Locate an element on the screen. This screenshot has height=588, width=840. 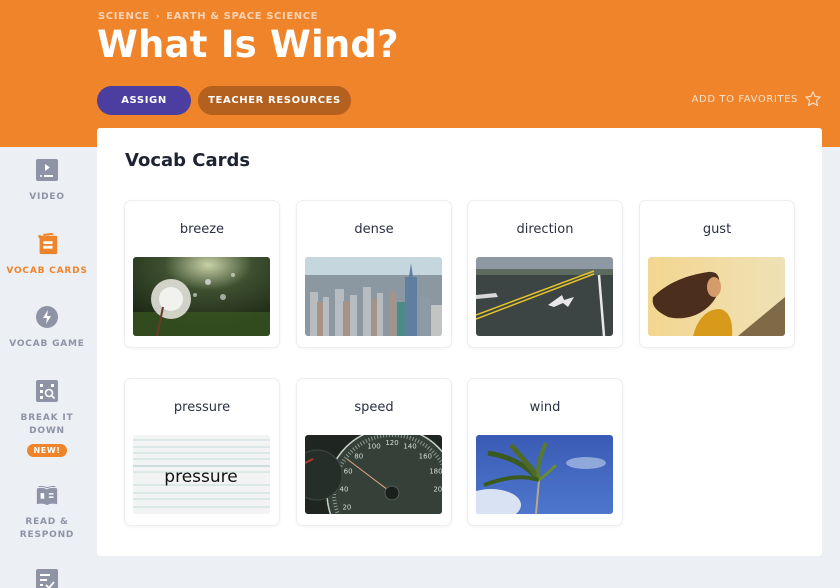
sidebar-item-vocab-game: VOCAB GAME is located at coordinates (47, 328).